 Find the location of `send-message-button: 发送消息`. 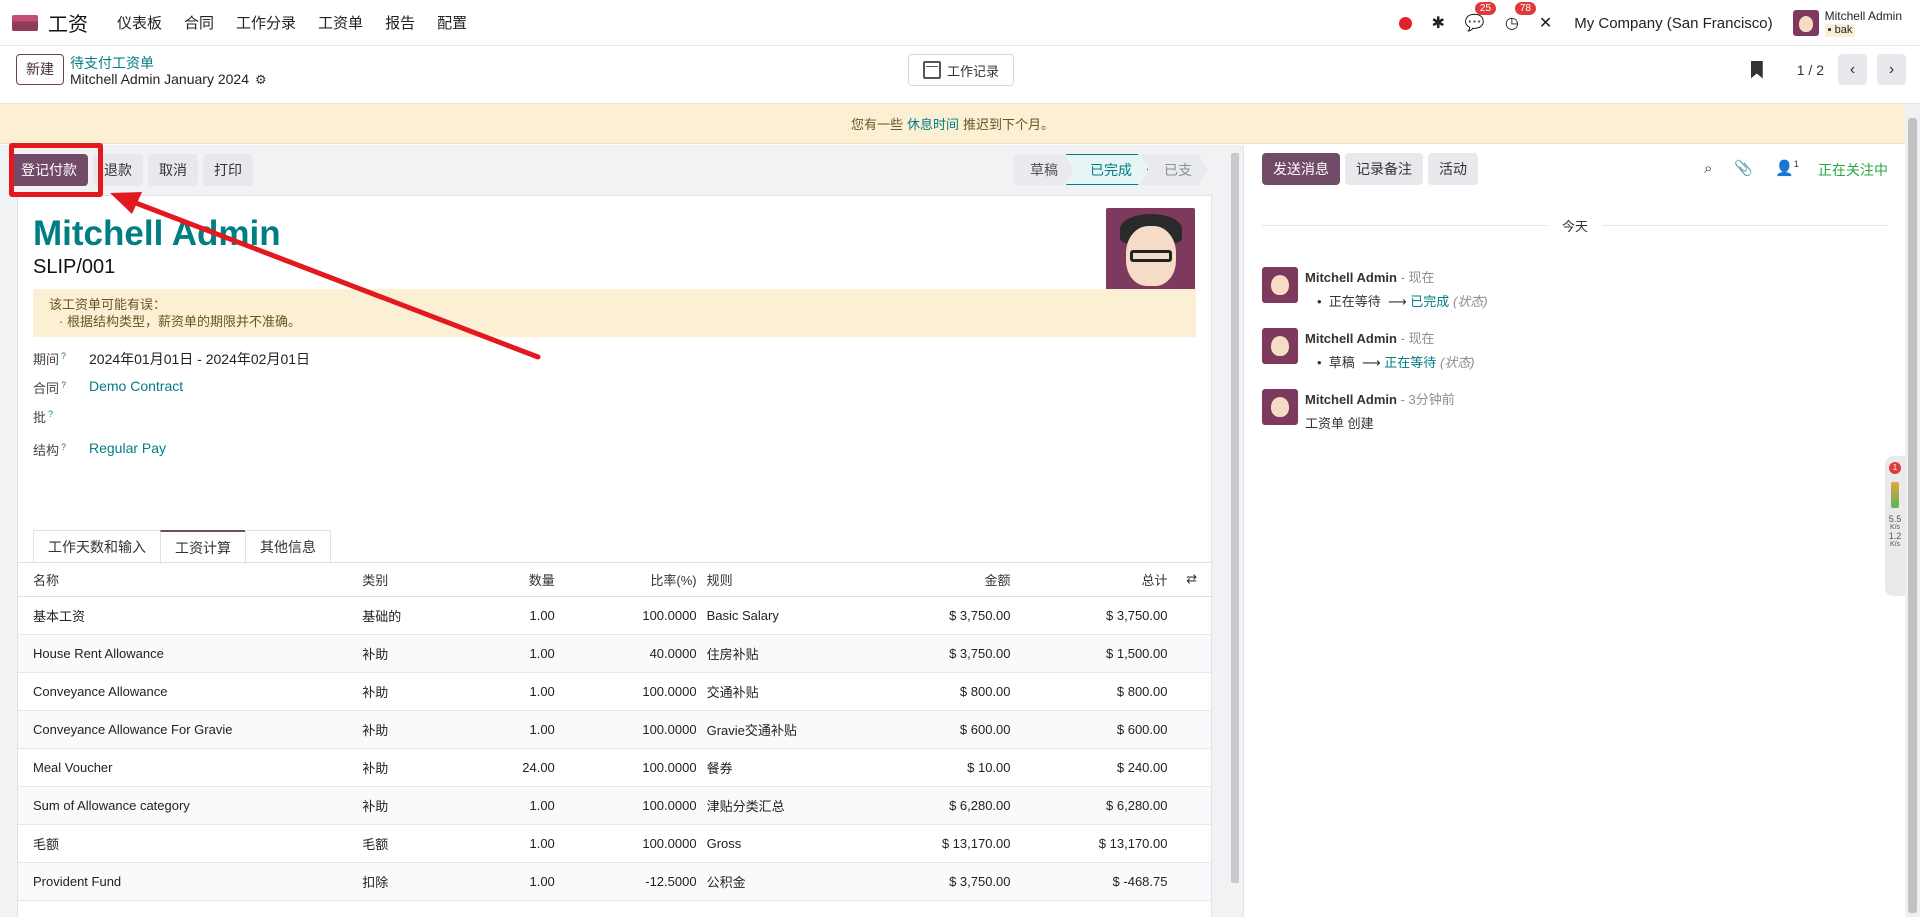

send-message-button: 发送消息 is located at coordinates (1301, 169).